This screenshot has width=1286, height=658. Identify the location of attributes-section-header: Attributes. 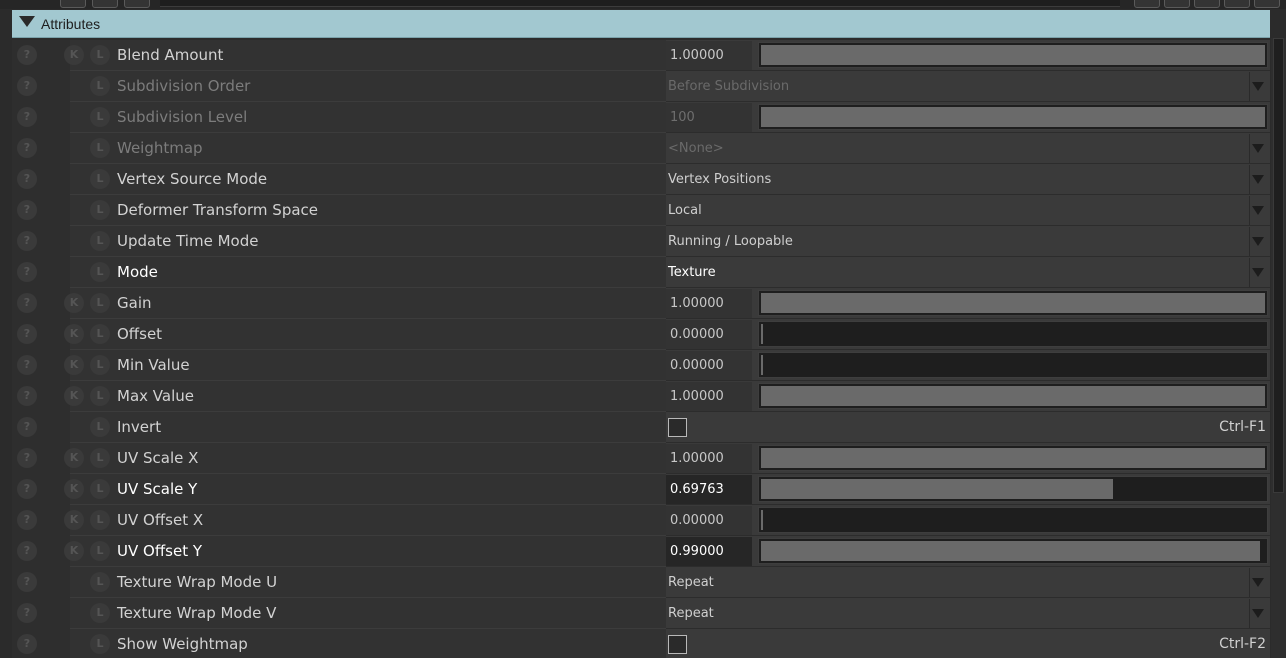
(641, 24).